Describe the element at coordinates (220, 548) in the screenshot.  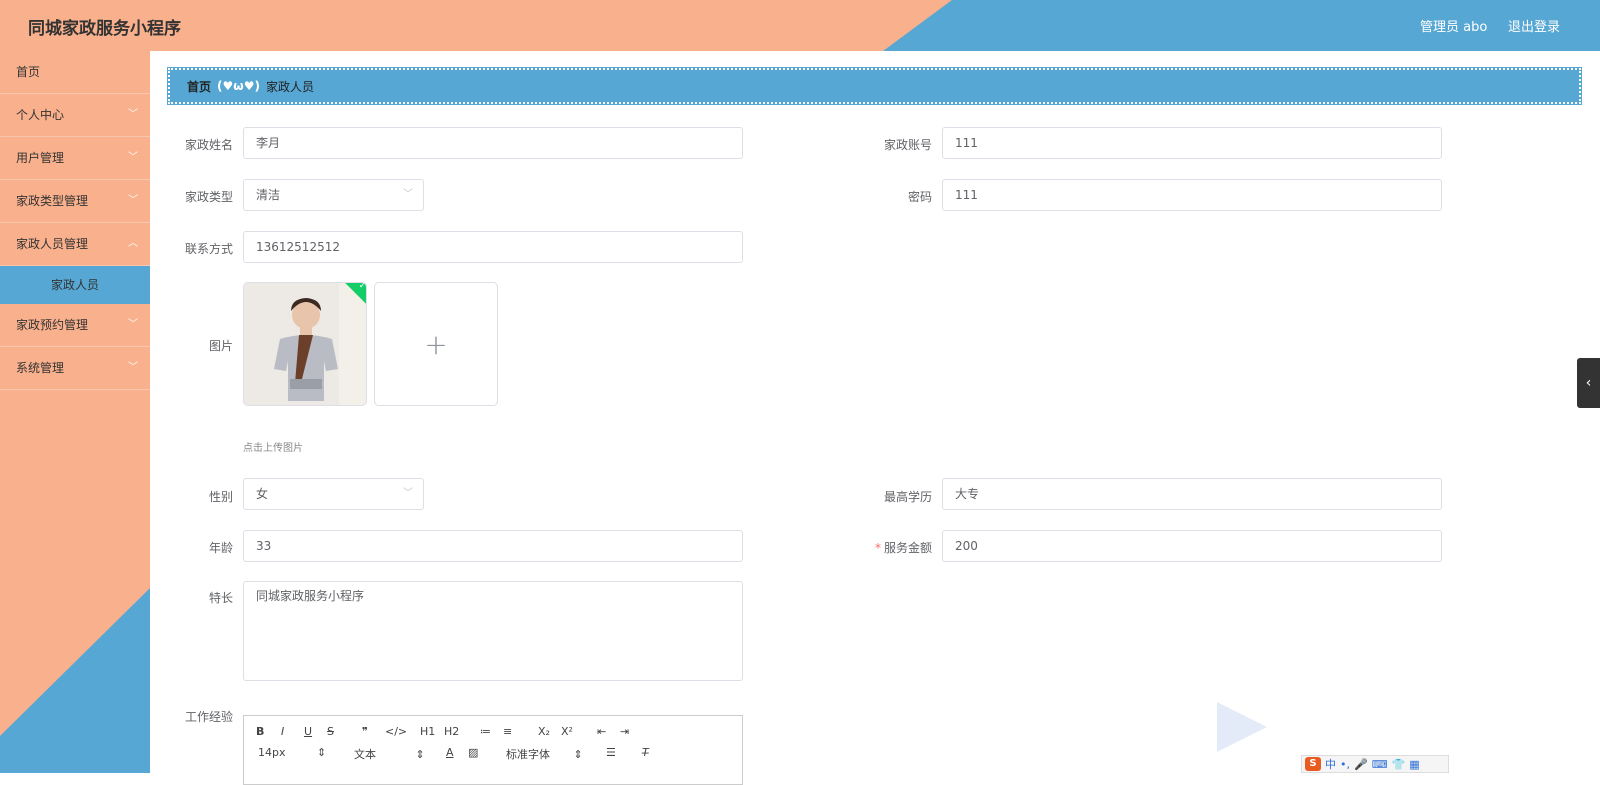
I see `age-label: 年龄` at that location.